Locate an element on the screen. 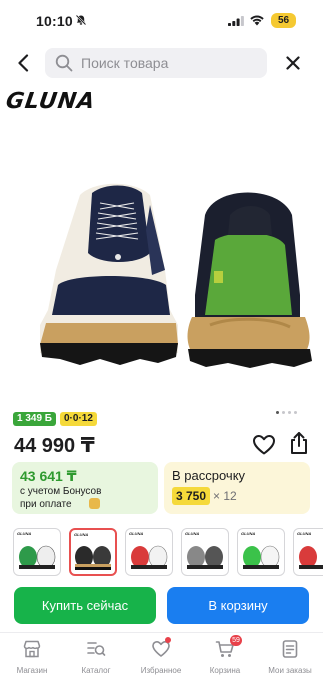  nav-item-store: Магазин is located at coordinates (32, 659).